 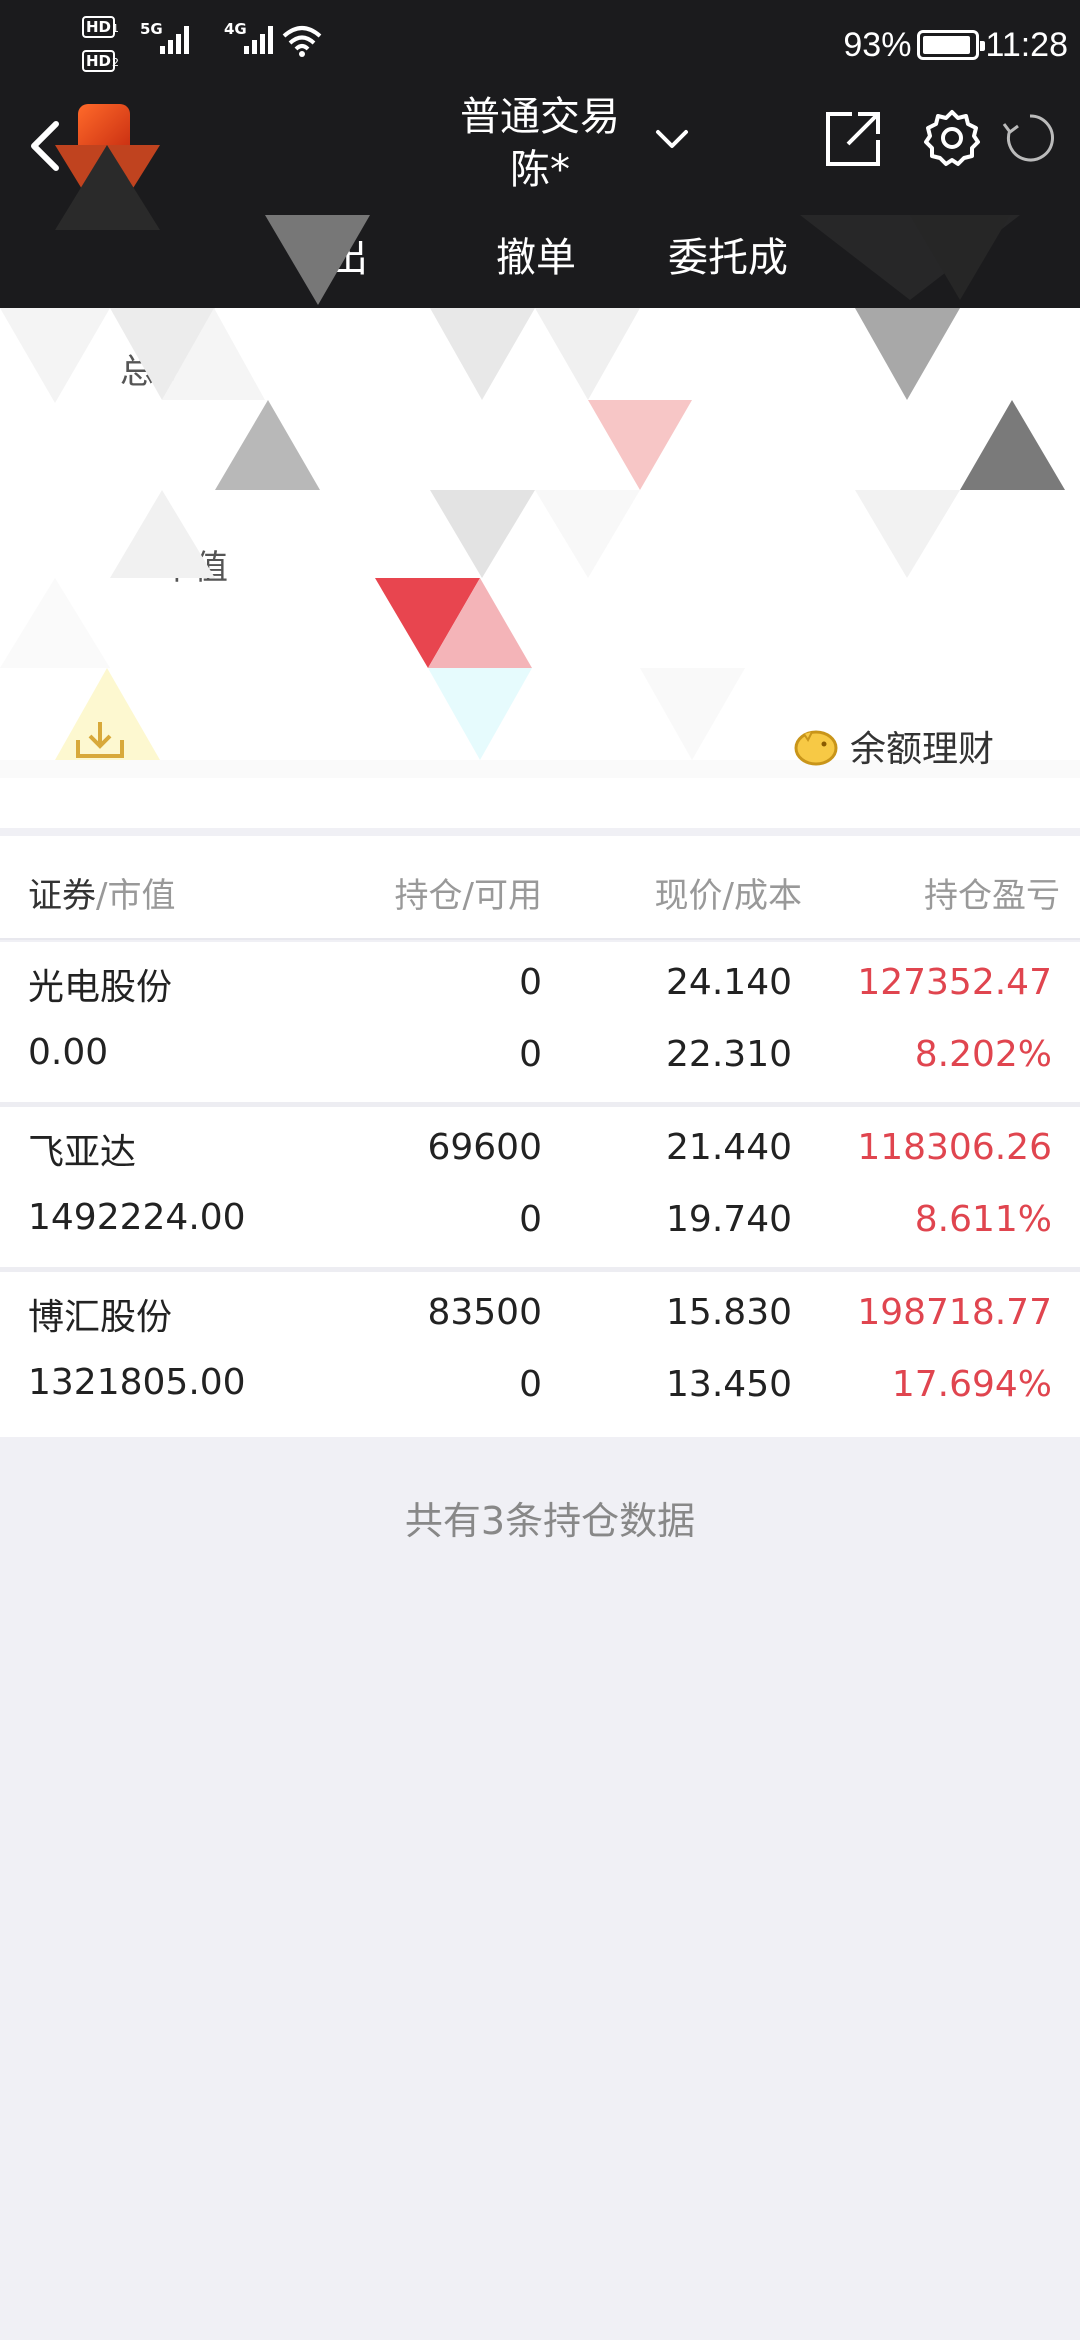 What do you see at coordinates (729, 982) in the screenshot?
I see `current-price: 24.140` at bounding box center [729, 982].